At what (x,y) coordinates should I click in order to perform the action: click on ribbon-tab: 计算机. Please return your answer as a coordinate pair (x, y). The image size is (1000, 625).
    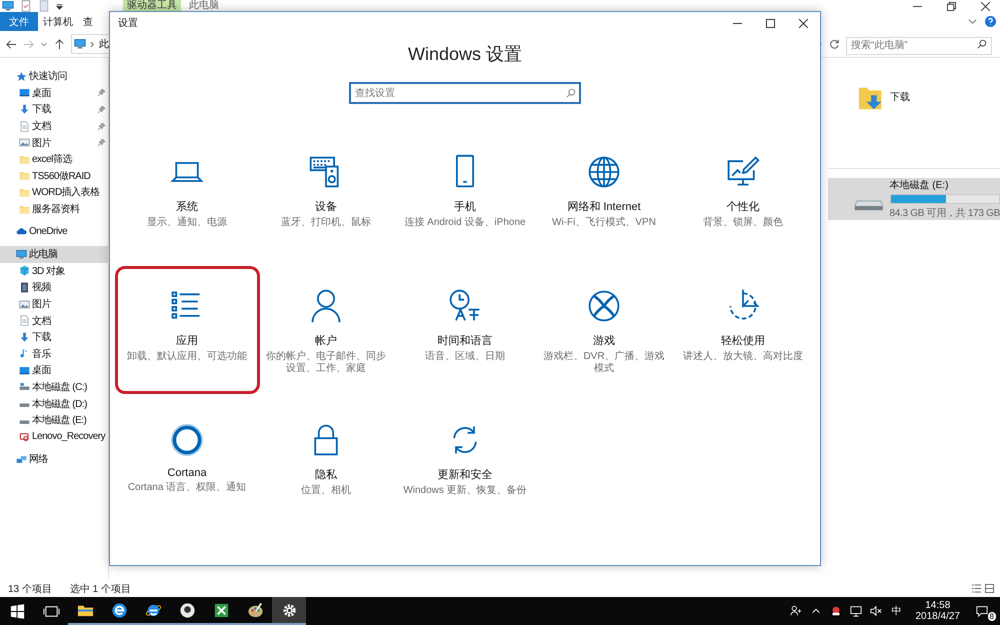
    Looking at the image, I should click on (58, 21).